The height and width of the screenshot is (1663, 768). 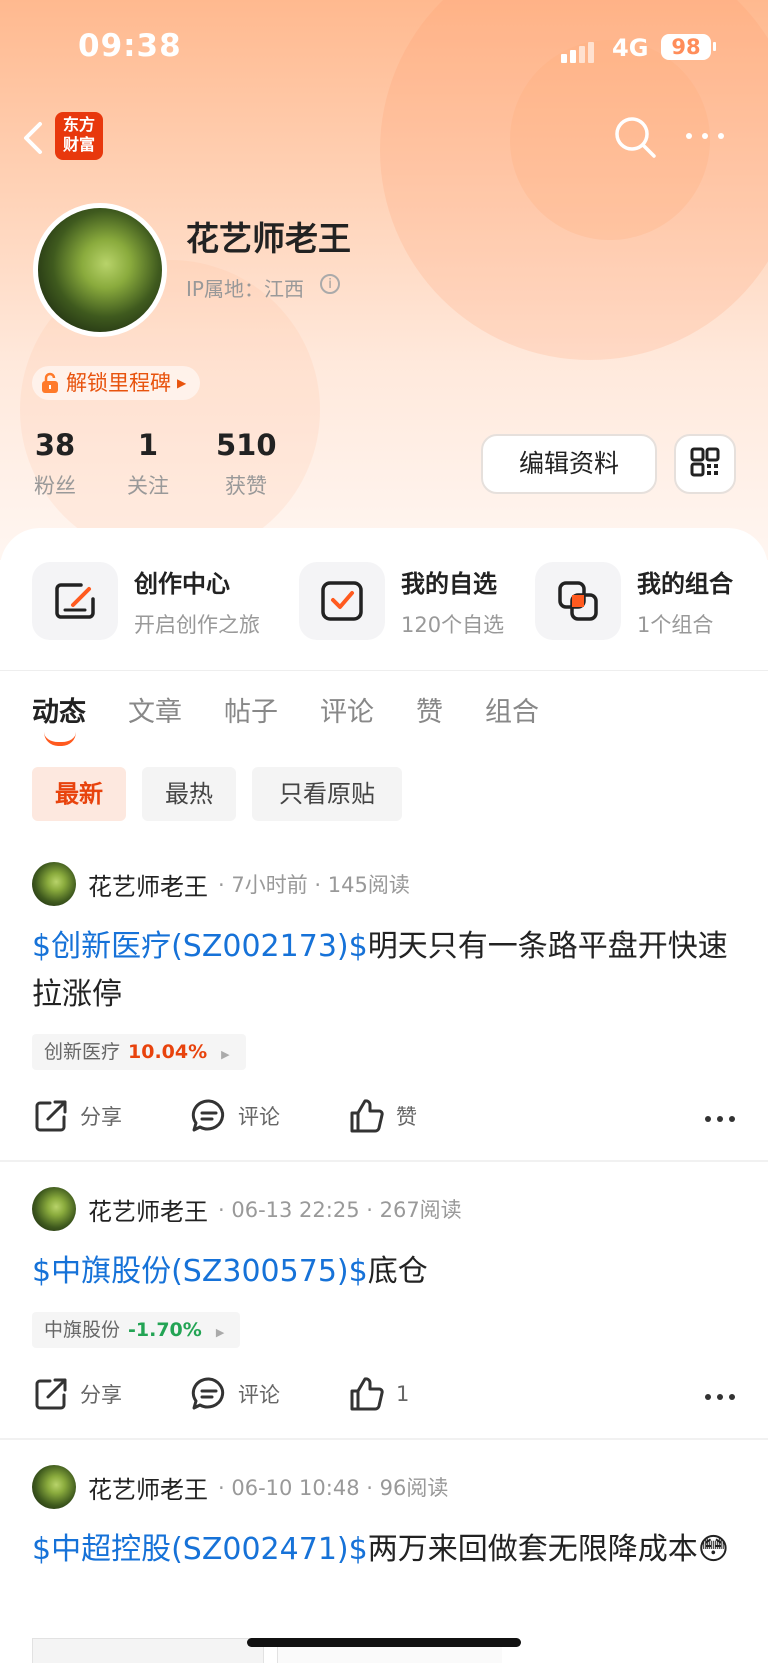 I want to click on quick-link-subtitle: 1个组合, so click(x=675, y=624).